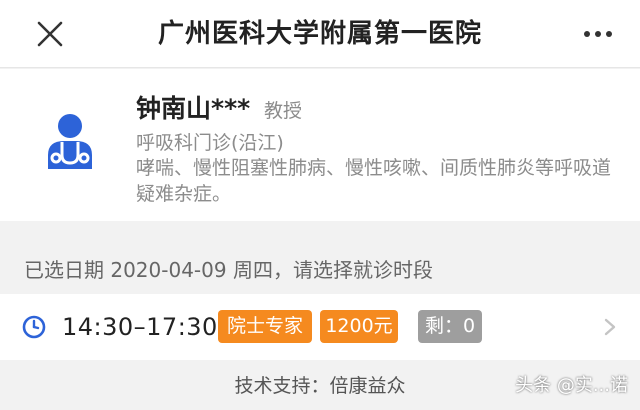 This screenshot has width=640, height=410. Describe the element at coordinates (210, 143) in the screenshot. I see `doctor-department: 呼吸科门诊(沿江)` at that location.